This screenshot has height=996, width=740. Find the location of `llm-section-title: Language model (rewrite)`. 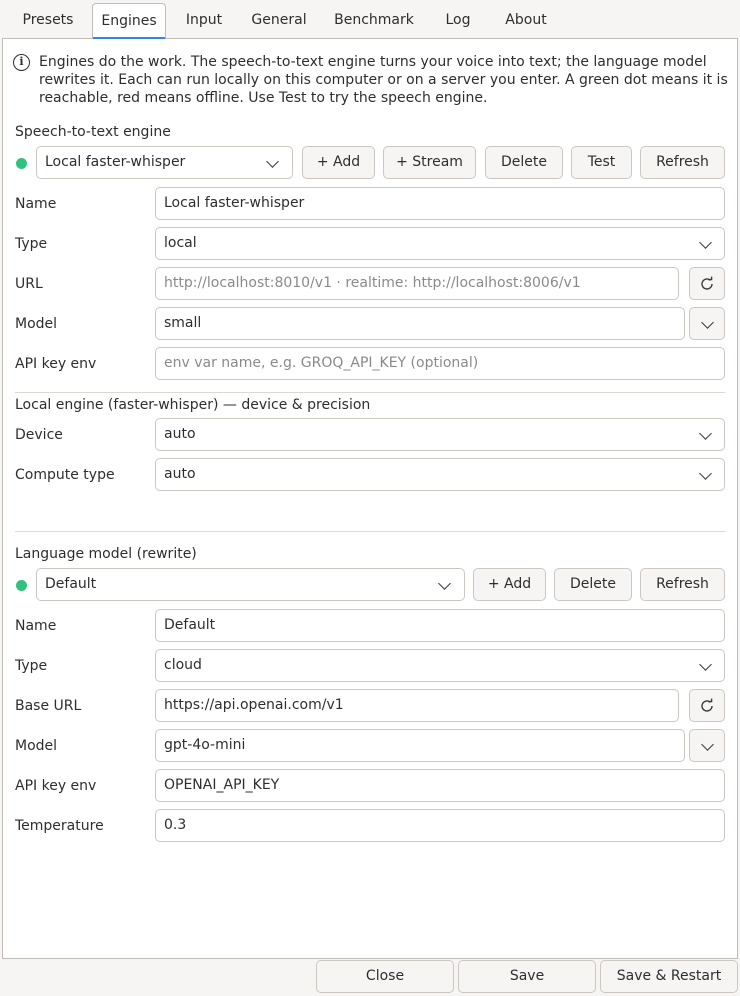

llm-section-title: Language model (rewrite) is located at coordinates (106, 554).